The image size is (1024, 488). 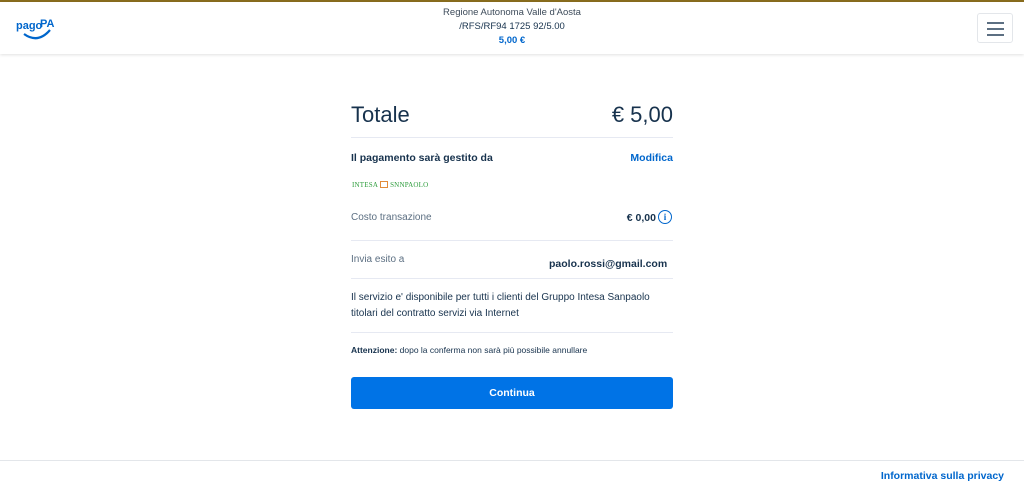 I want to click on svg-text: pago, so click(x=29, y=26).